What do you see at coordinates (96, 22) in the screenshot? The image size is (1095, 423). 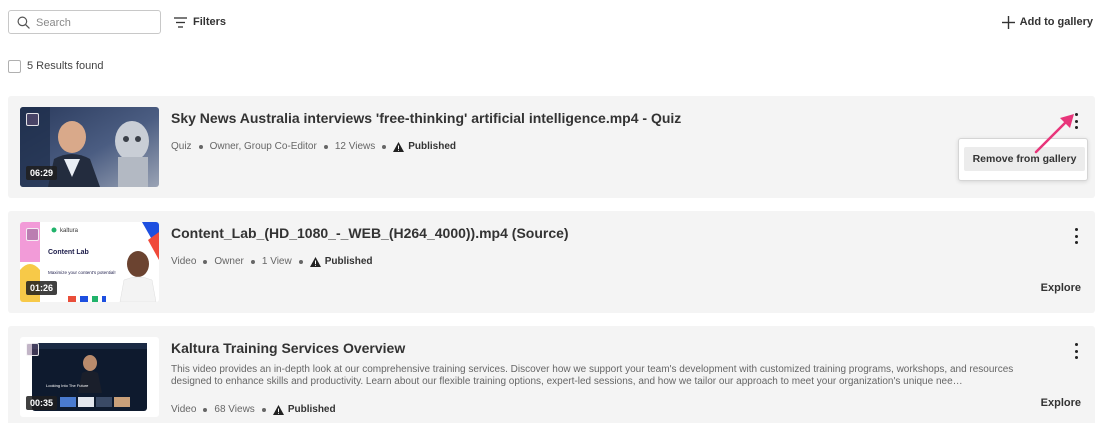 I see `search-input` at bounding box center [96, 22].